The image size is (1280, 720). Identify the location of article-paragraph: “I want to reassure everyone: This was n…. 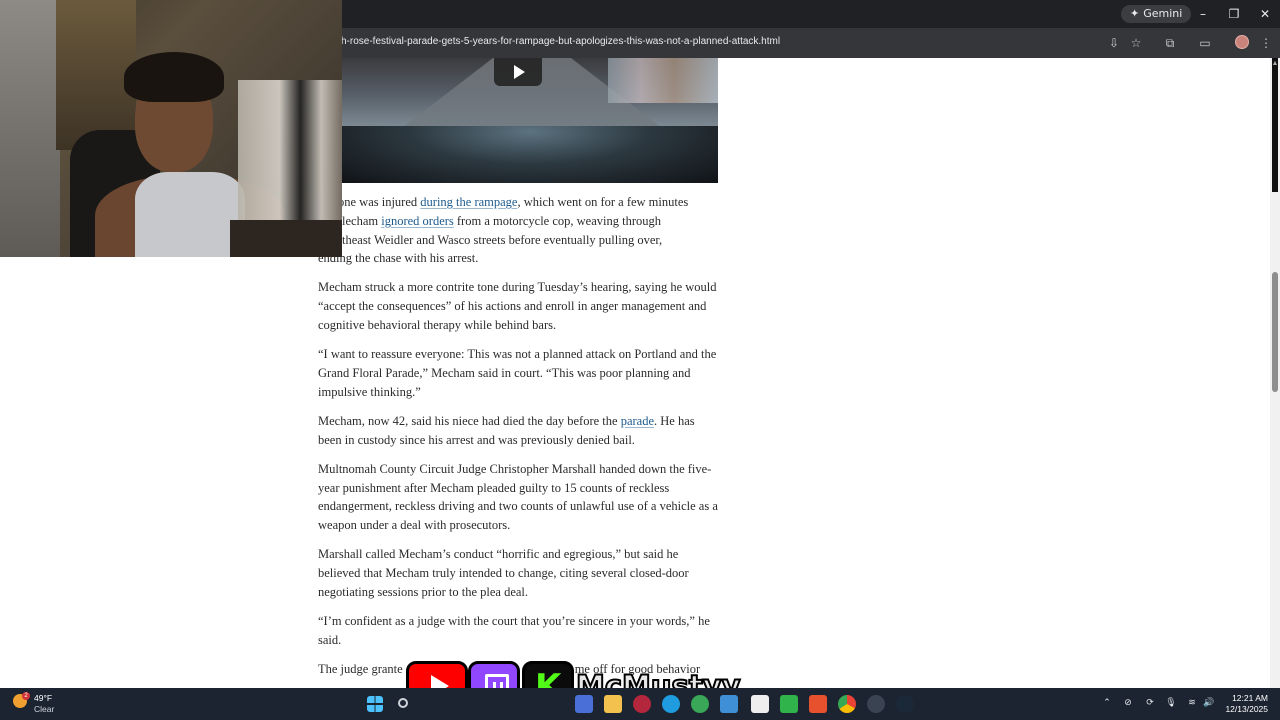
(517, 373).